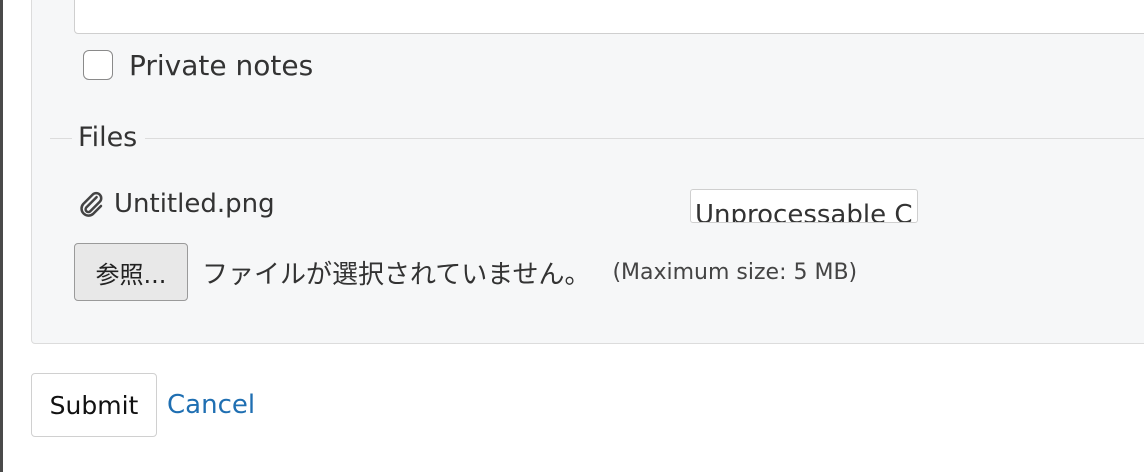  I want to click on notes-textarea, so click(609, 17).